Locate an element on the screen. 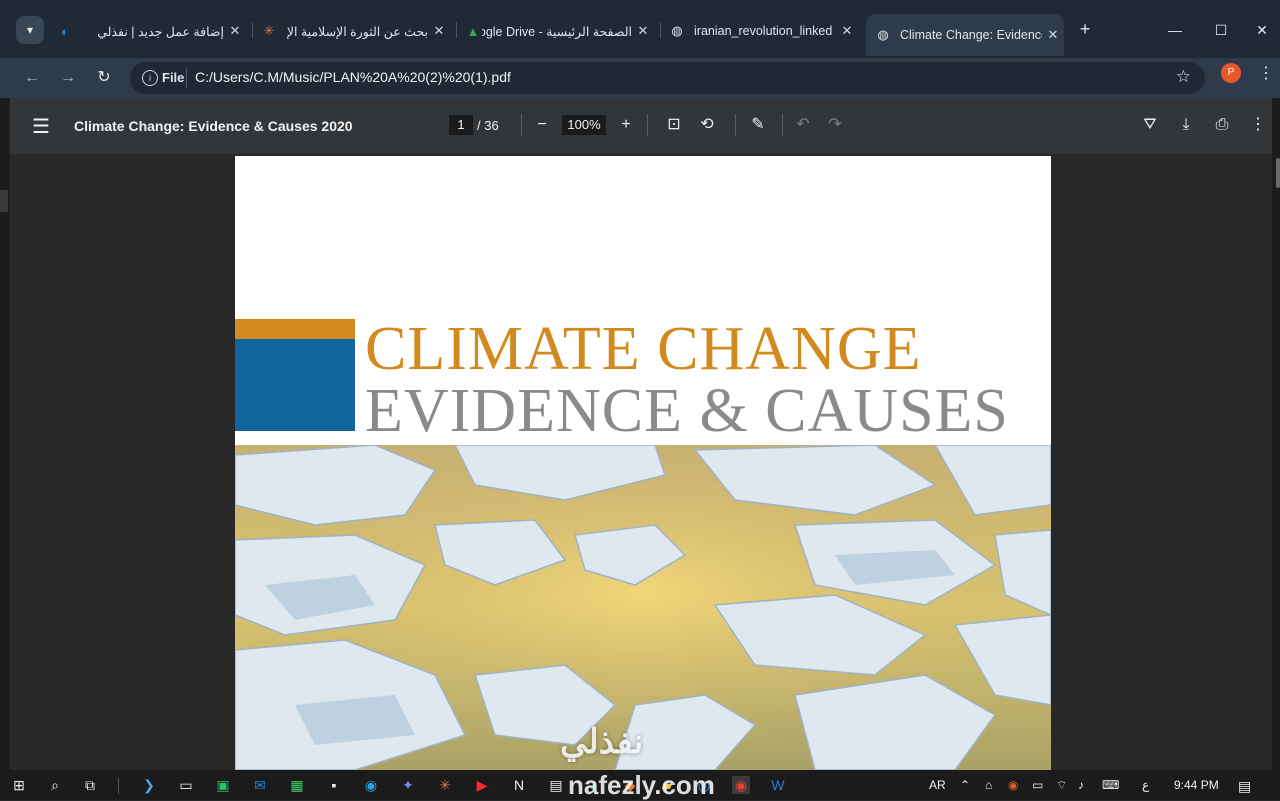 The height and width of the screenshot is (801, 1280). zoom-out-button: − is located at coordinates (542, 125).